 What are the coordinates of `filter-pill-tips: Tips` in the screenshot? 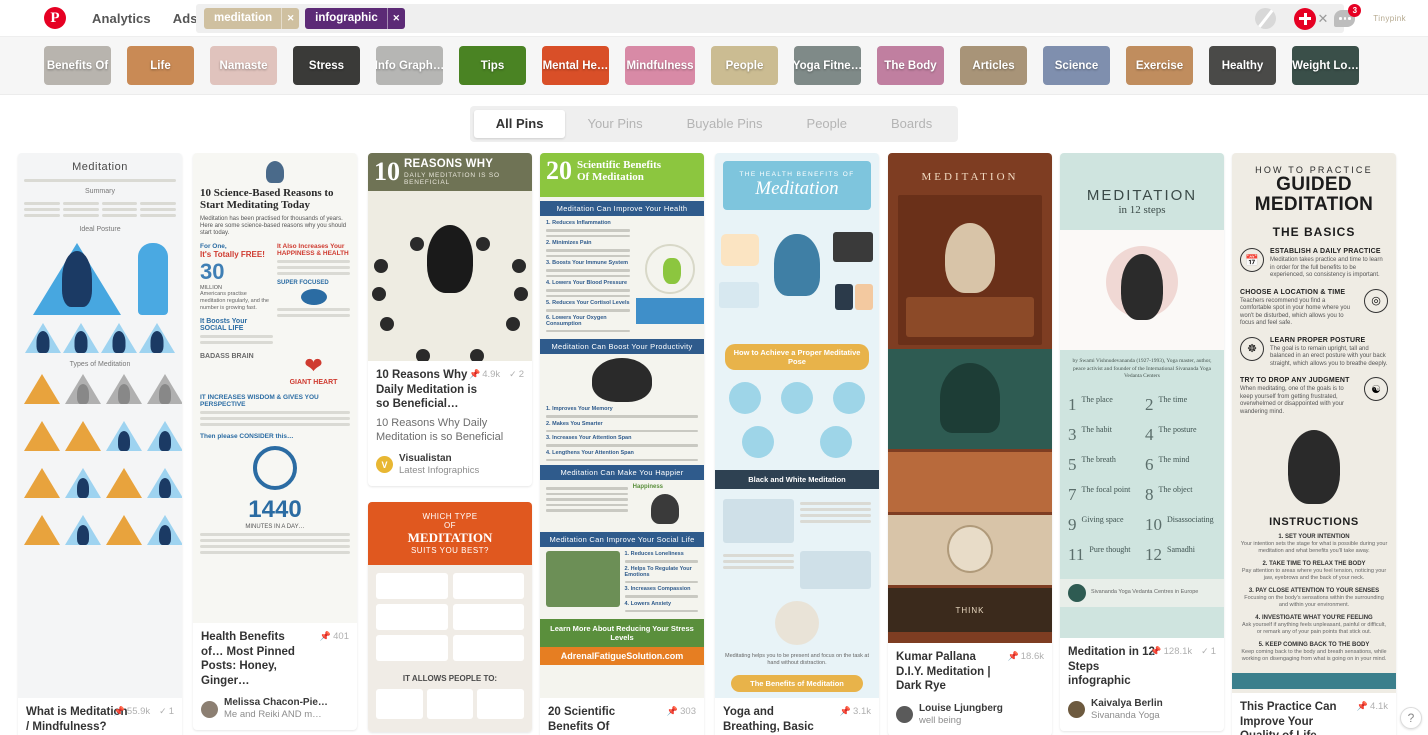 It's located at (492, 65).